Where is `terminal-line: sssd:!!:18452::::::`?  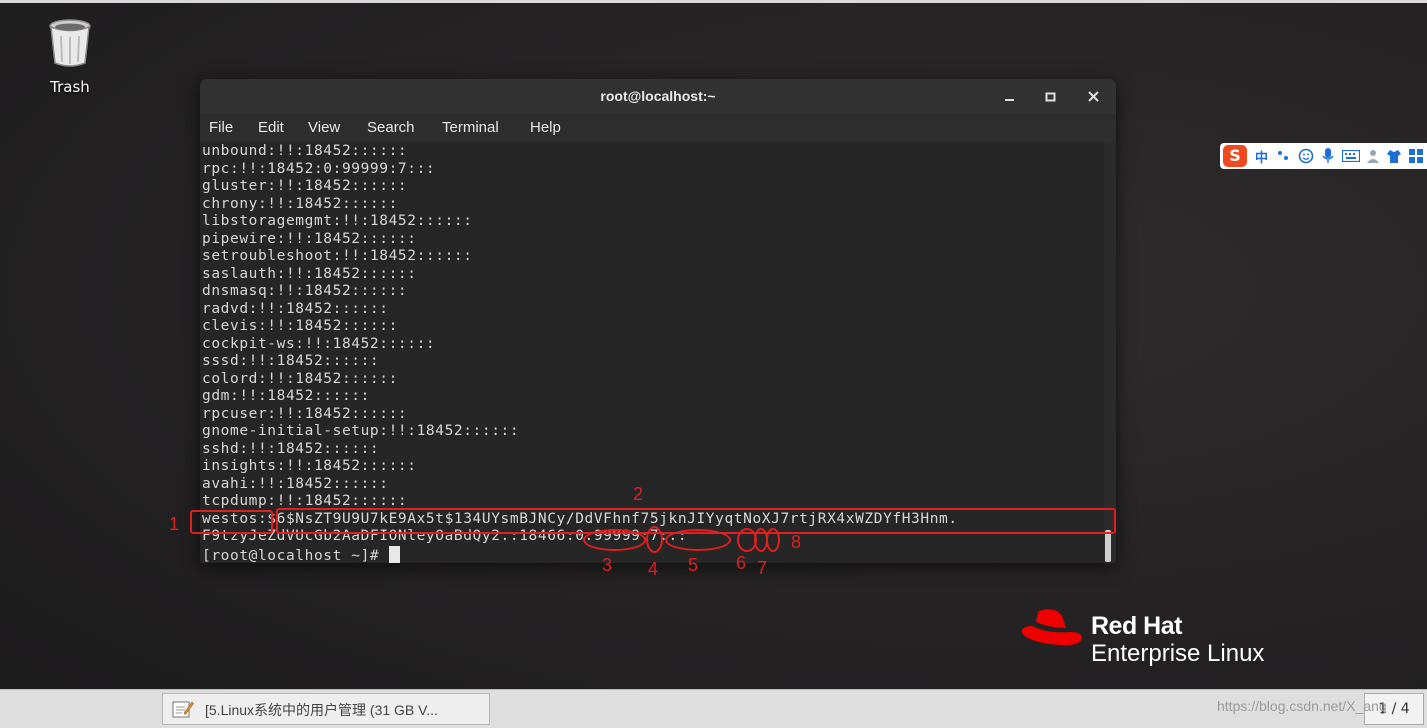
terminal-line: sssd:!!:18452:::::: is located at coordinates (291, 361).